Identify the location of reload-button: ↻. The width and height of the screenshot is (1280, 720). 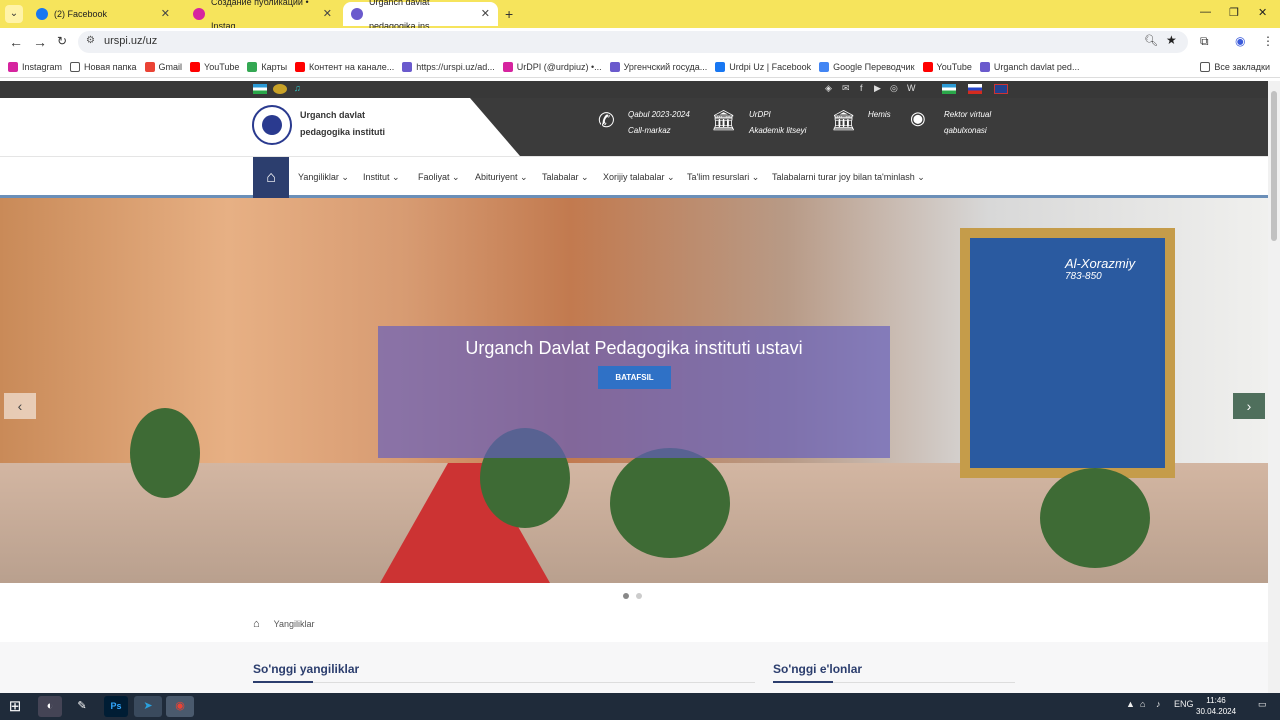
(62, 41).